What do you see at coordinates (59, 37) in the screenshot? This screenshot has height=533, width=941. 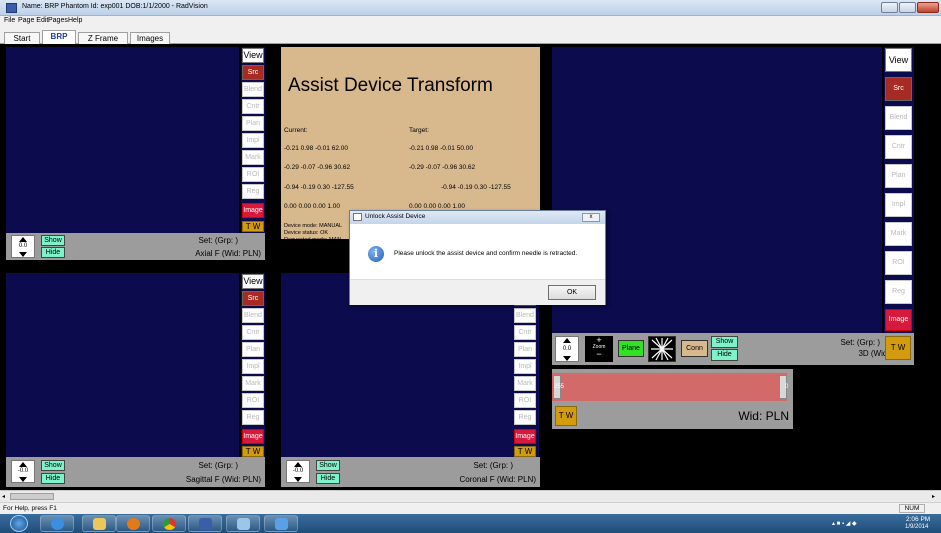 I see `tab-brp: BRP` at bounding box center [59, 37].